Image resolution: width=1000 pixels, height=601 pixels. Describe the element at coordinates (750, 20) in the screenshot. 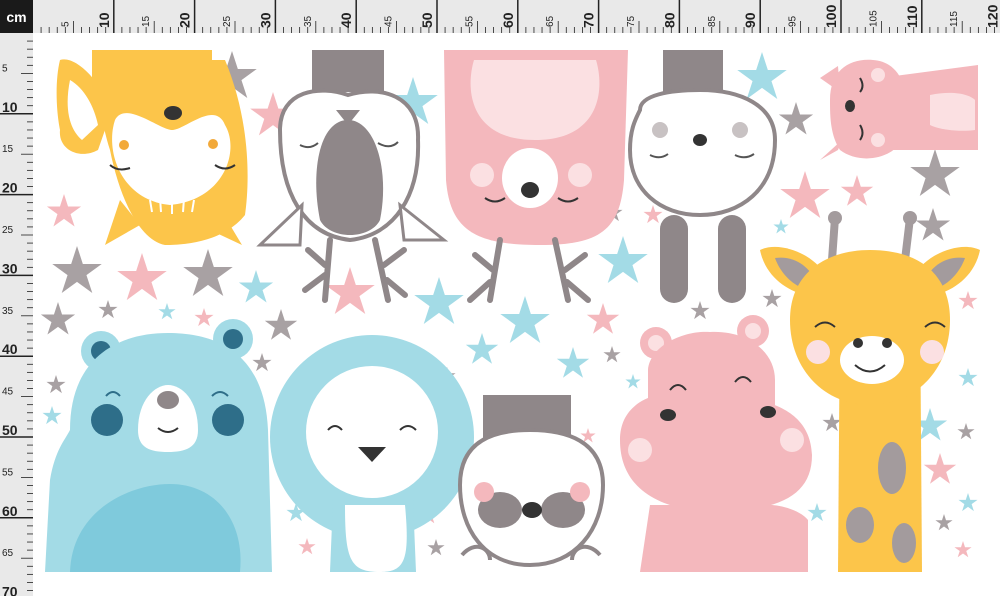

I see `ruler-label: 90` at that location.